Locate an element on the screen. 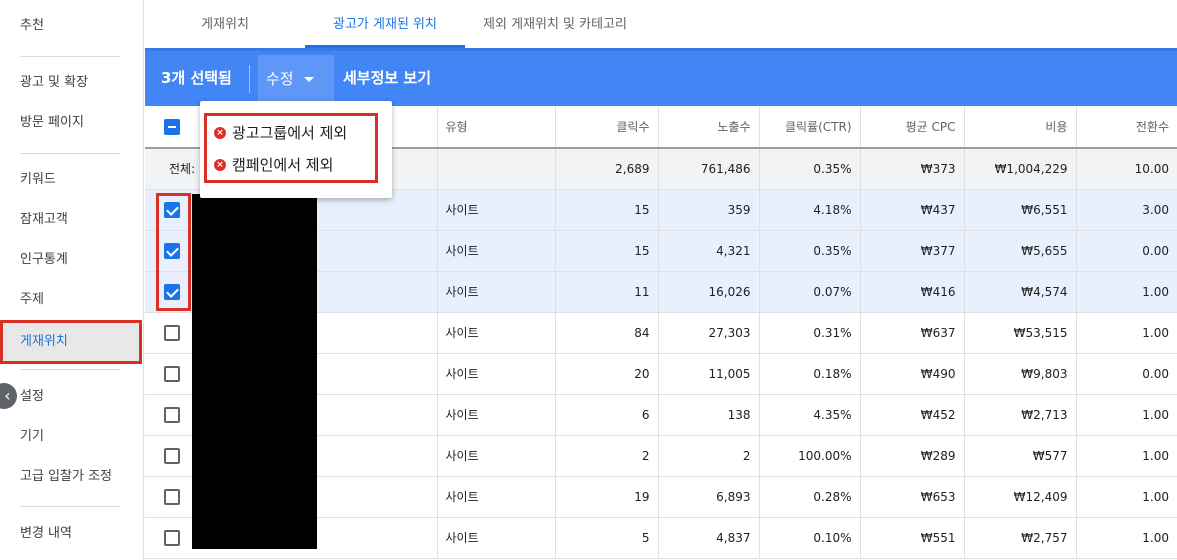 This screenshot has height=560, width=1177. cost-cell: ₩5,655 is located at coordinates (1020, 251).